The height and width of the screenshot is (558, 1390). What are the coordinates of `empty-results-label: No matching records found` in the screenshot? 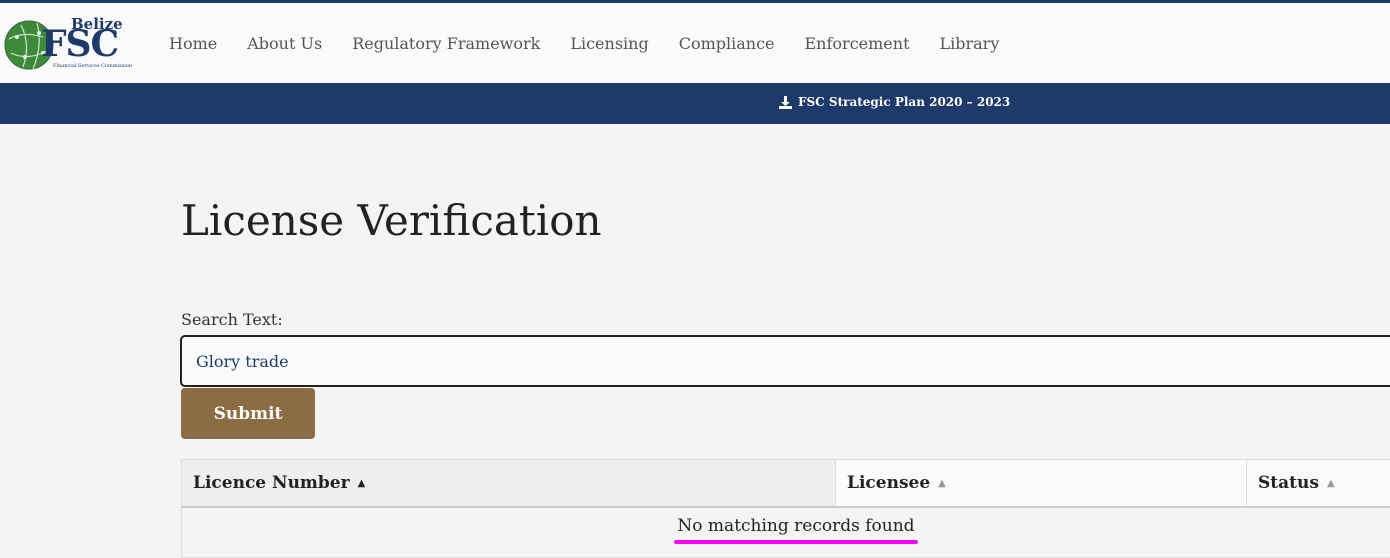 It's located at (795, 526).